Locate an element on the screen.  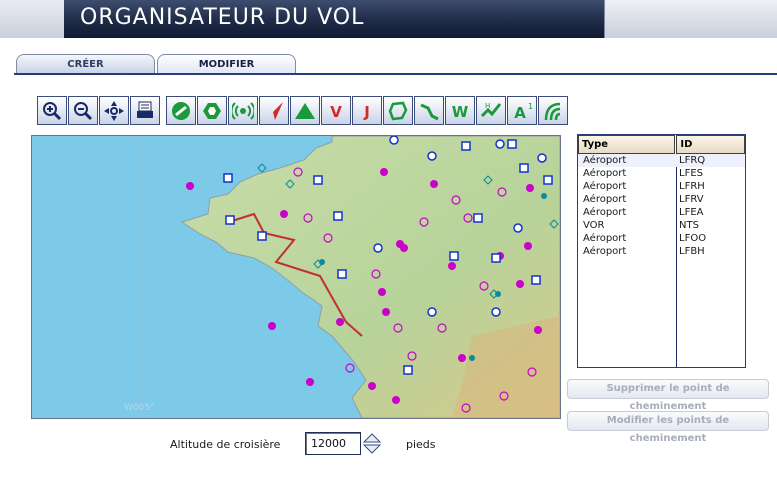
list-item: Aéroport LFRV is located at coordinates (661, 199).